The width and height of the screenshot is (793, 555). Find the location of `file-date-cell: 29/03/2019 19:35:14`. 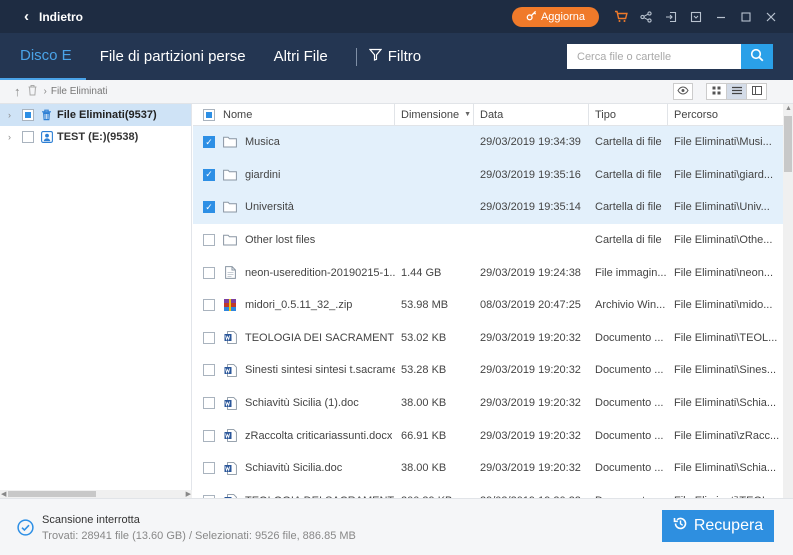

file-date-cell: 29/03/2019 19:35:14 is located at coordinates (531, 207).